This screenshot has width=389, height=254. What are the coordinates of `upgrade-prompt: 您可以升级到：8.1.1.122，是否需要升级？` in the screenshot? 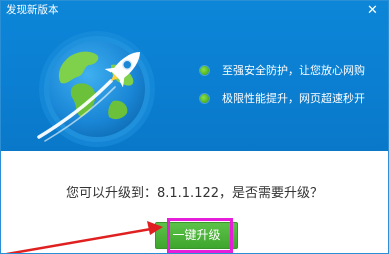 It's located at (194, 193).